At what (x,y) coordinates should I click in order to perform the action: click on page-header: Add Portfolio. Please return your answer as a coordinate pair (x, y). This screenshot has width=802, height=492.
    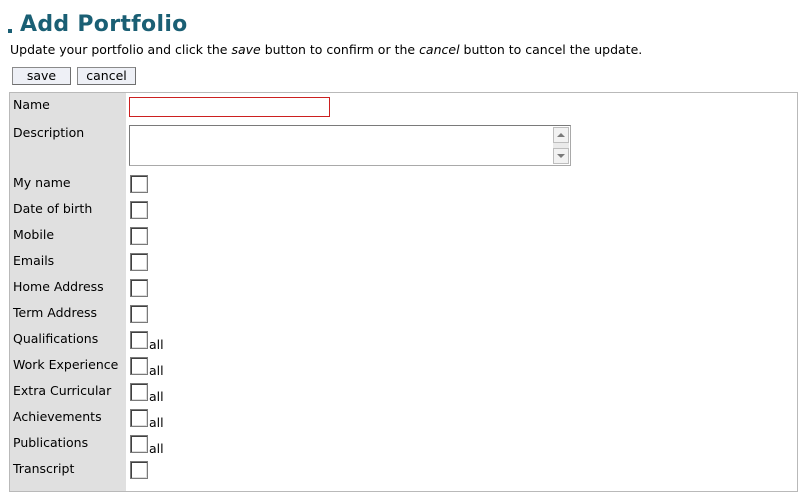
    Looking at the image, I should click on (98, 24).